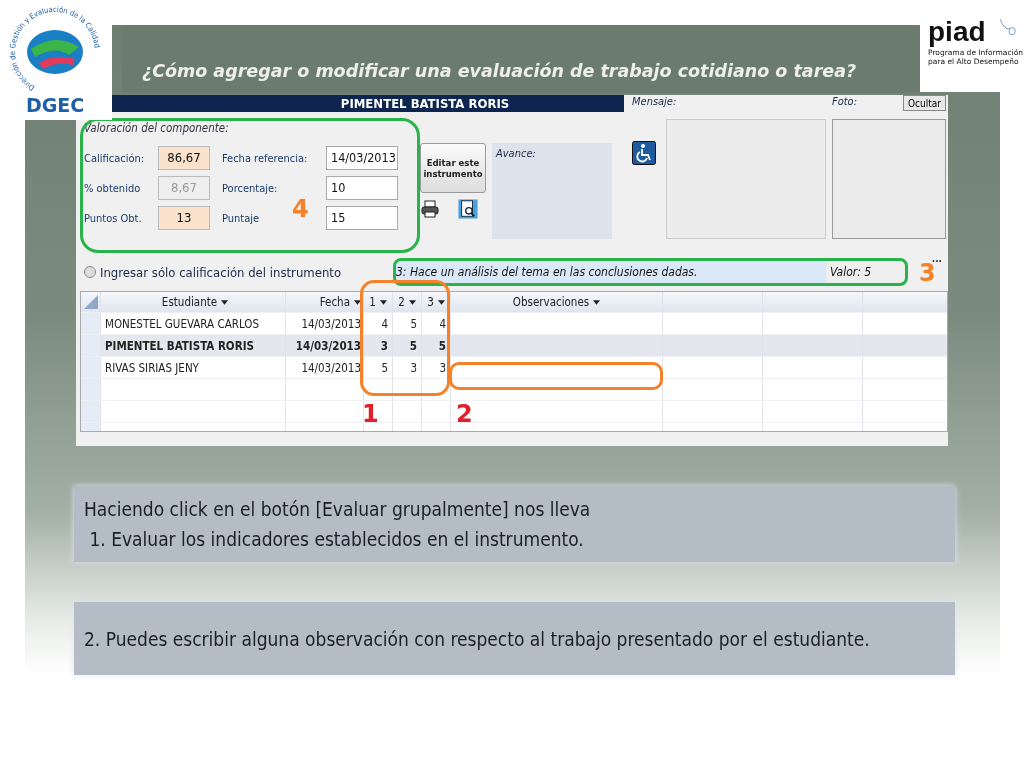 This screenshot has height=768, width=1024. What do you see at coordinates (844, 102) in the screenshot?
I see `photo-label: Foto:` at bounding box center [844, 102].